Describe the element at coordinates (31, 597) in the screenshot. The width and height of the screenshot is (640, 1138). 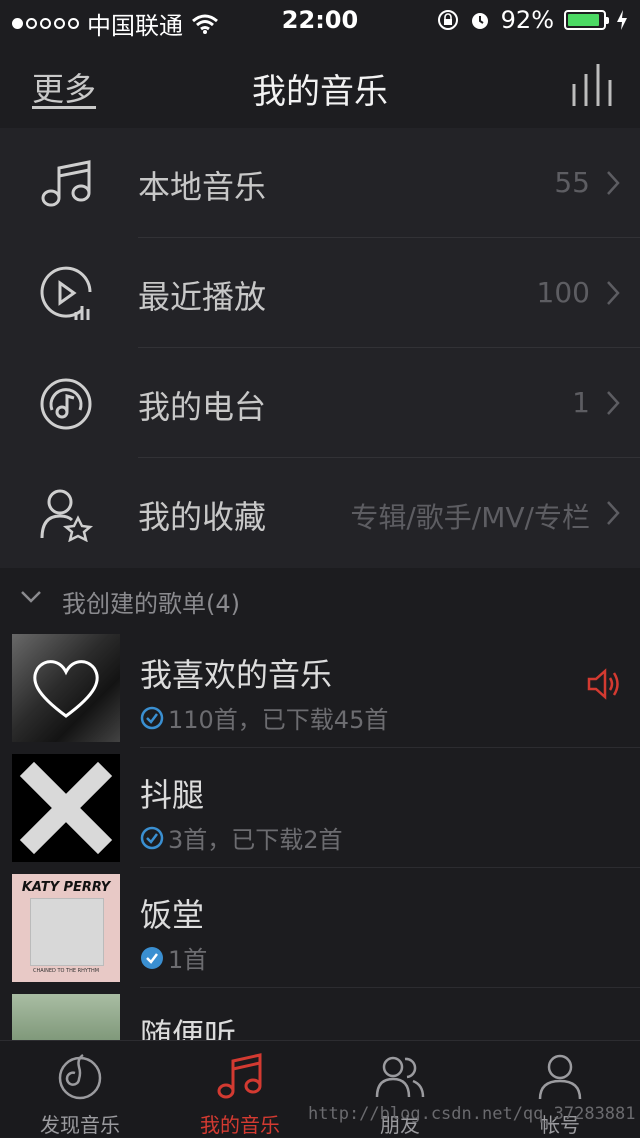
I see `chevron-down-icon` at that location.